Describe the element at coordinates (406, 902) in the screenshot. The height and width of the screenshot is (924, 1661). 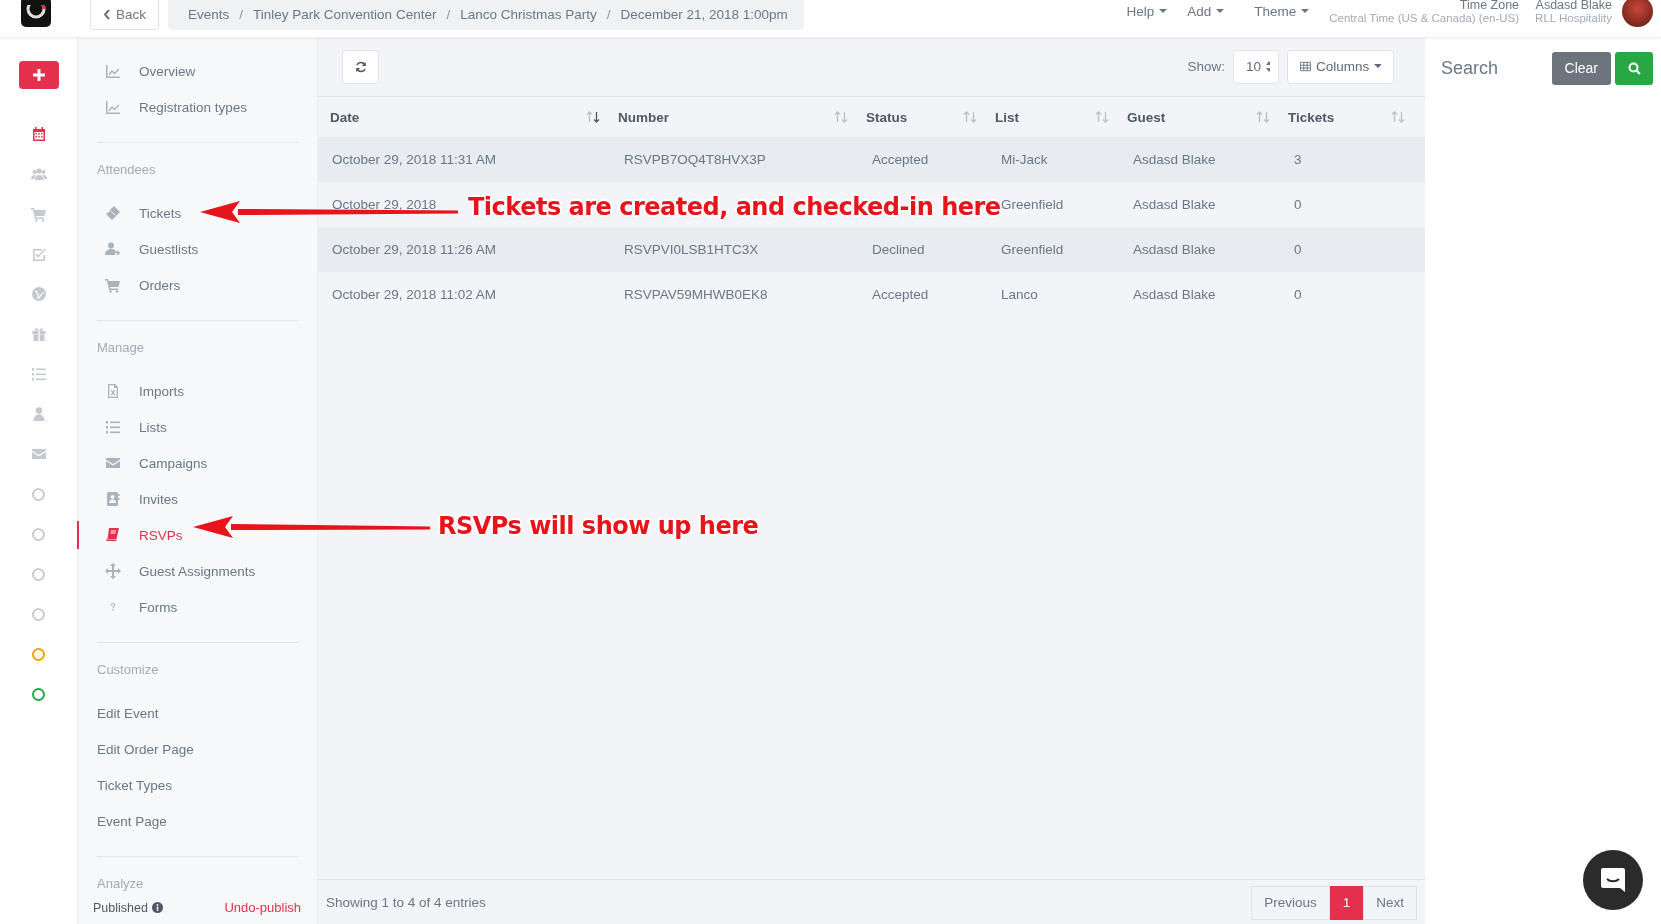
I see `entries-info: Showing 1 to 4 of 4 entries` at that location.